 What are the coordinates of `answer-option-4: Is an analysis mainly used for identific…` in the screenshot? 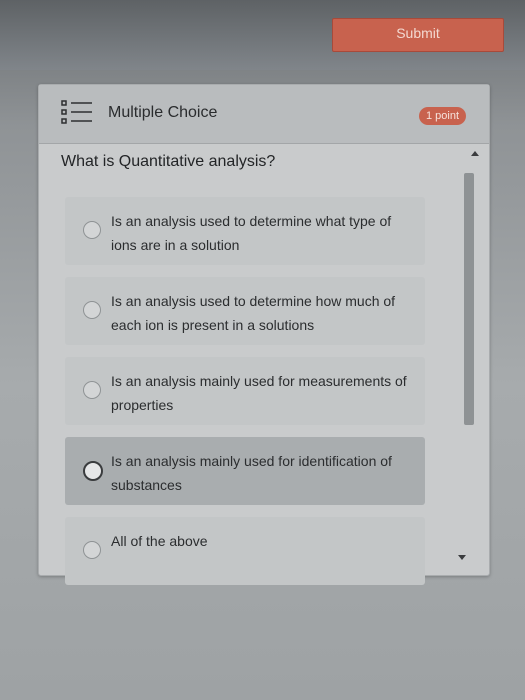 It's located at (245, 471).